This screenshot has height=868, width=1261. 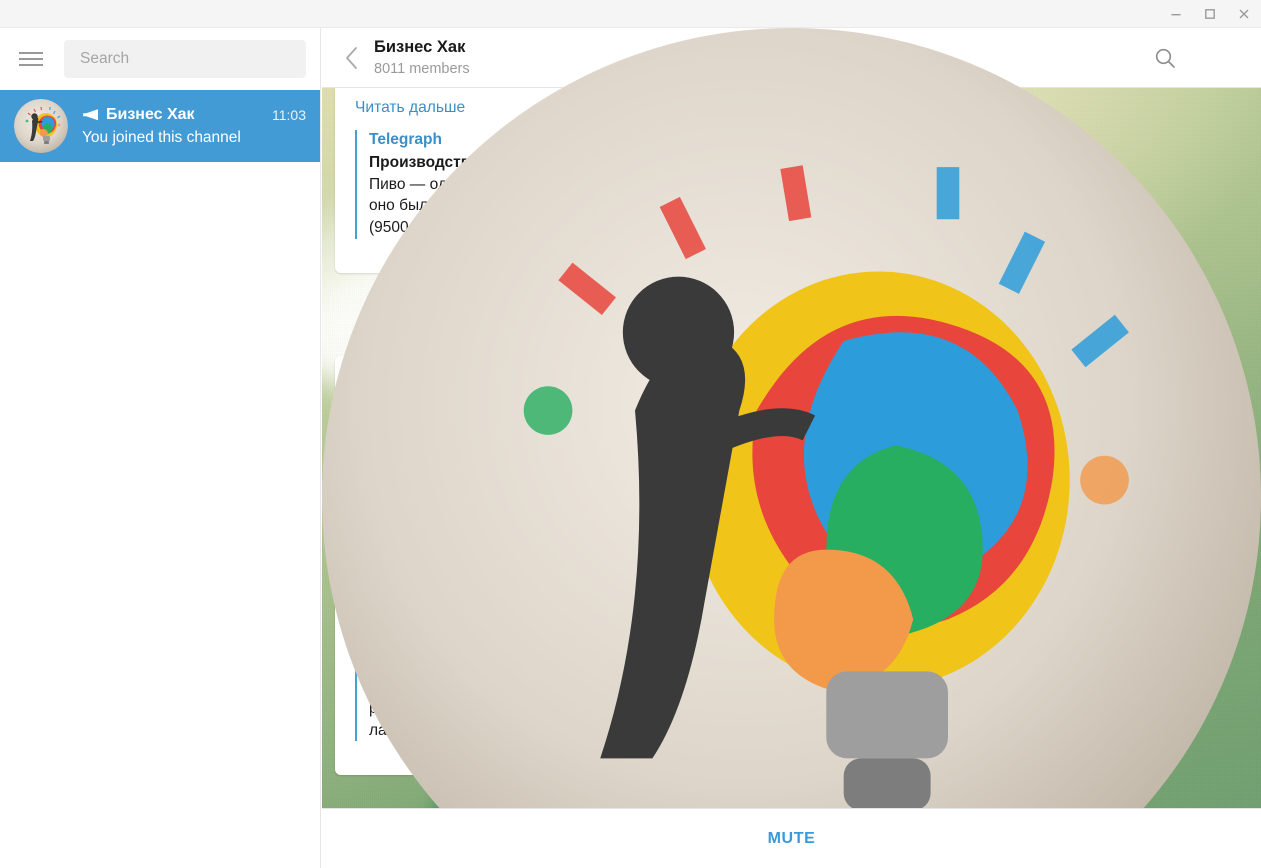 I want to click on search-field, so click(x=185, y=59).